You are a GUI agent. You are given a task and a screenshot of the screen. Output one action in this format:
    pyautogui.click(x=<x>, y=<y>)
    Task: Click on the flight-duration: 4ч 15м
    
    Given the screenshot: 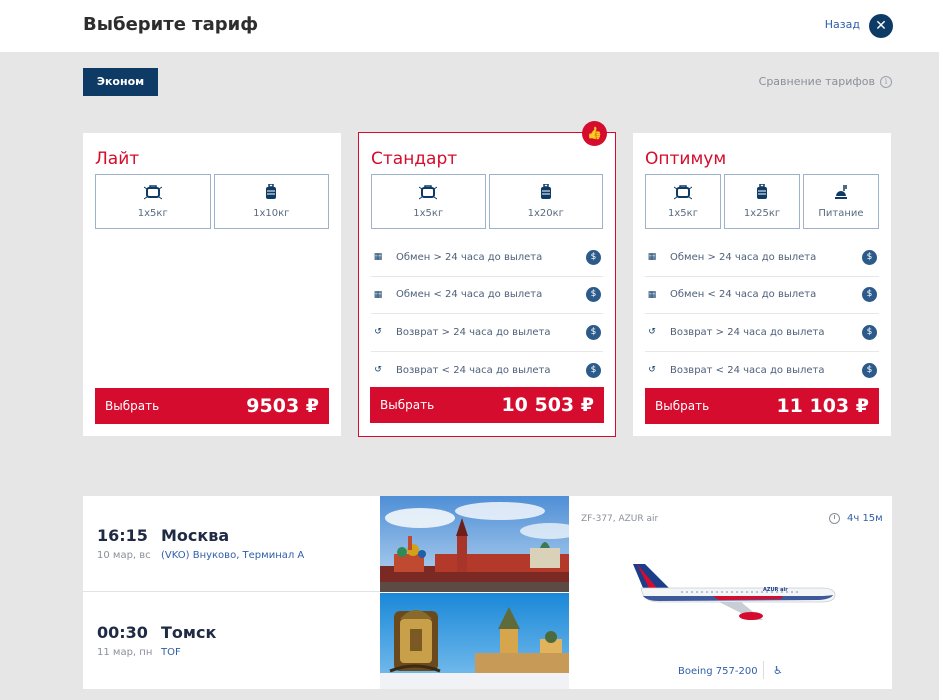 What is the action you would take?
    pyautogui.click(x=865, y=518)
    